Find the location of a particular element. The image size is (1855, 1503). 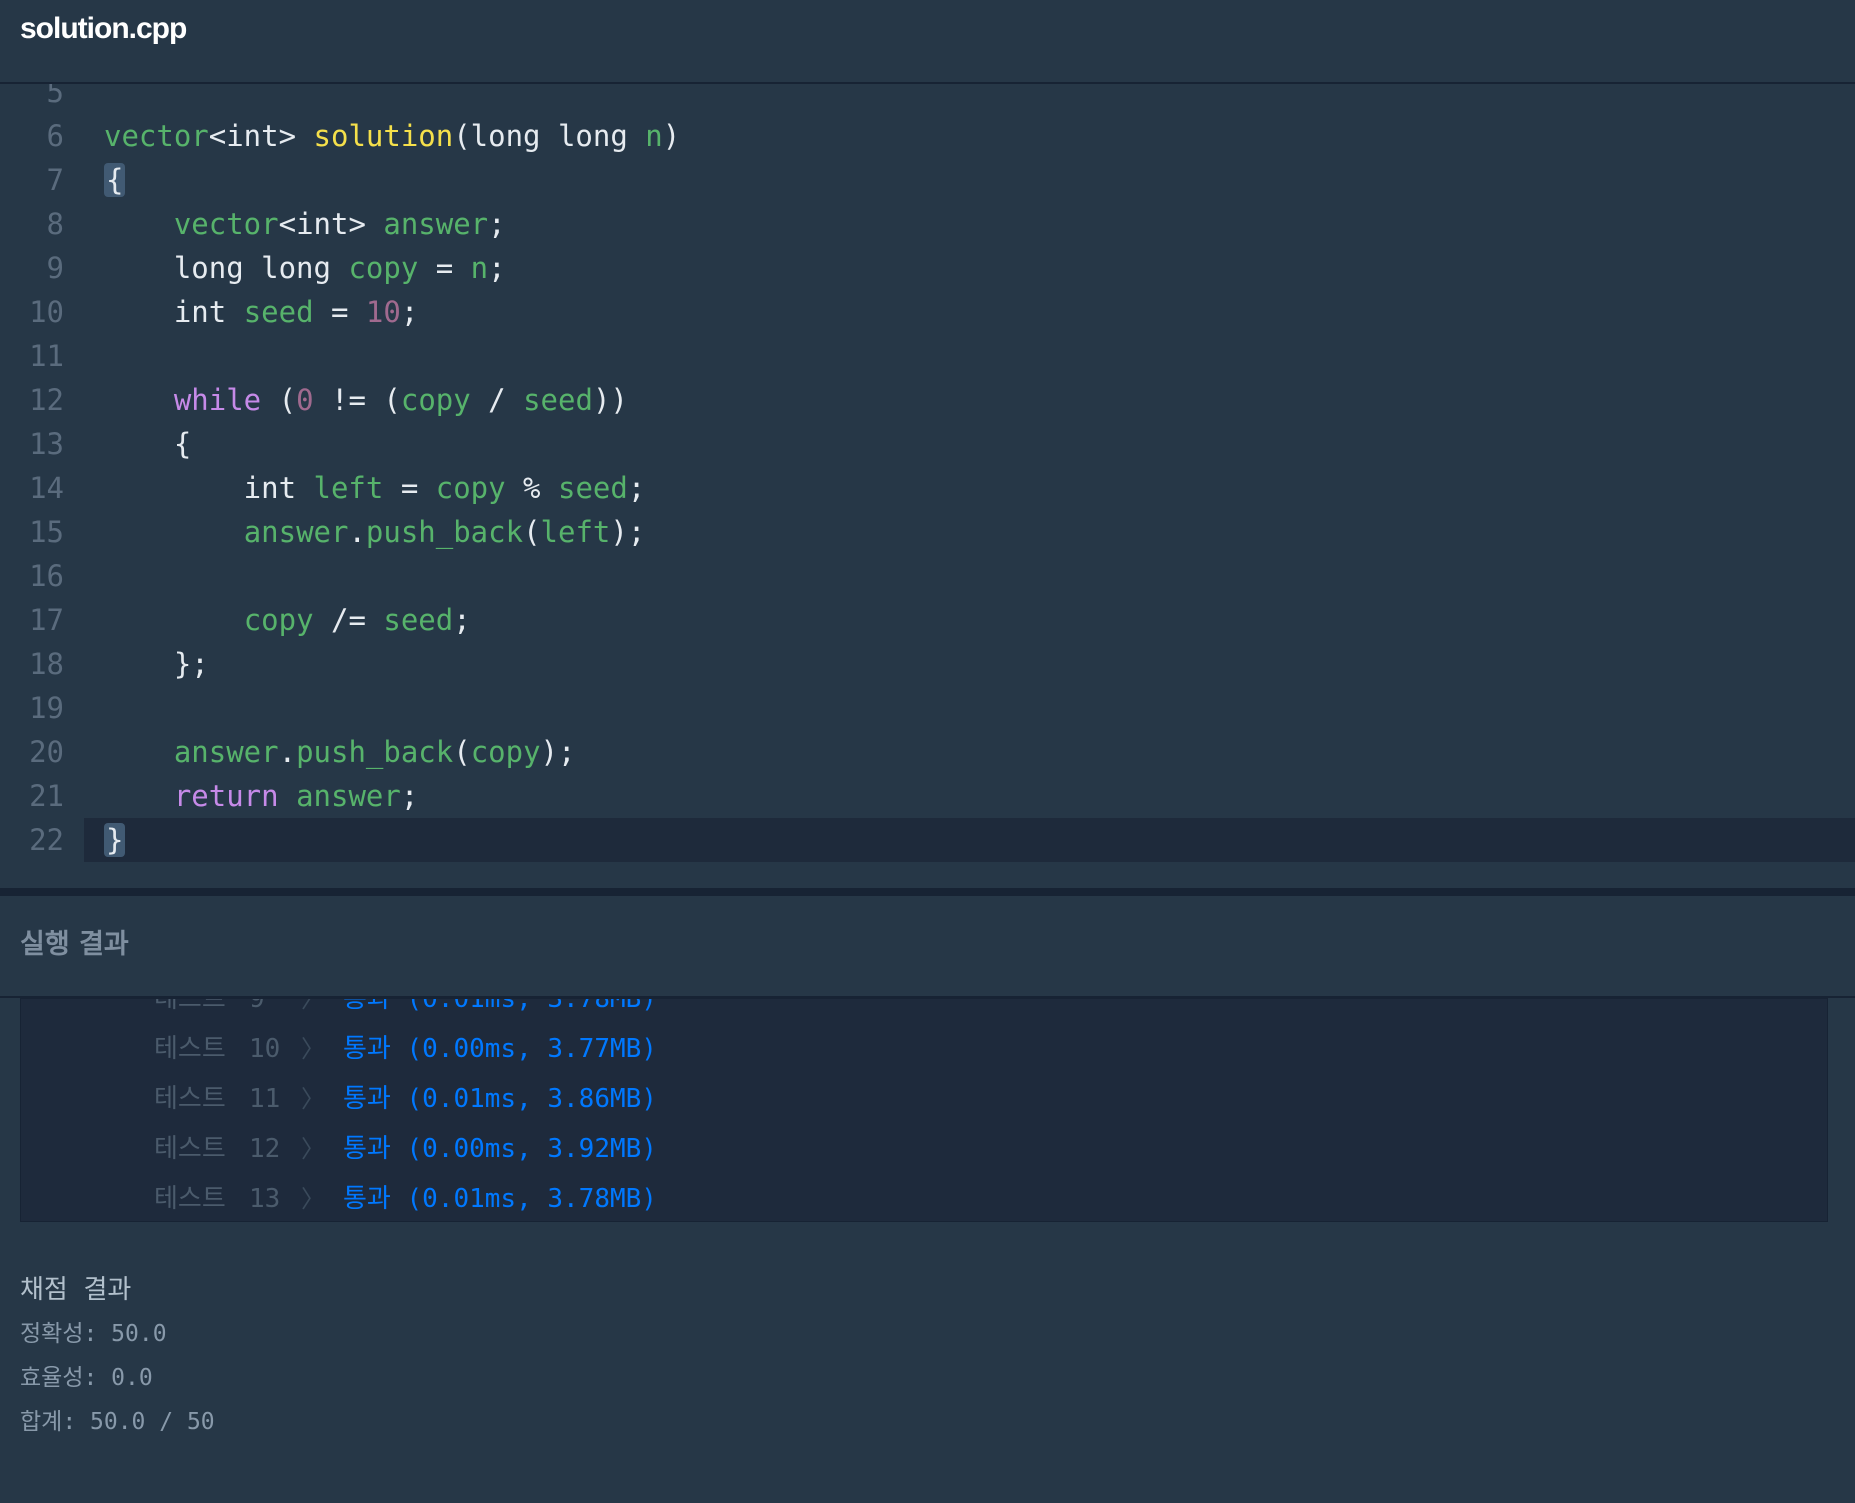

test-number: 13 is located at coordinates (265, 1199).